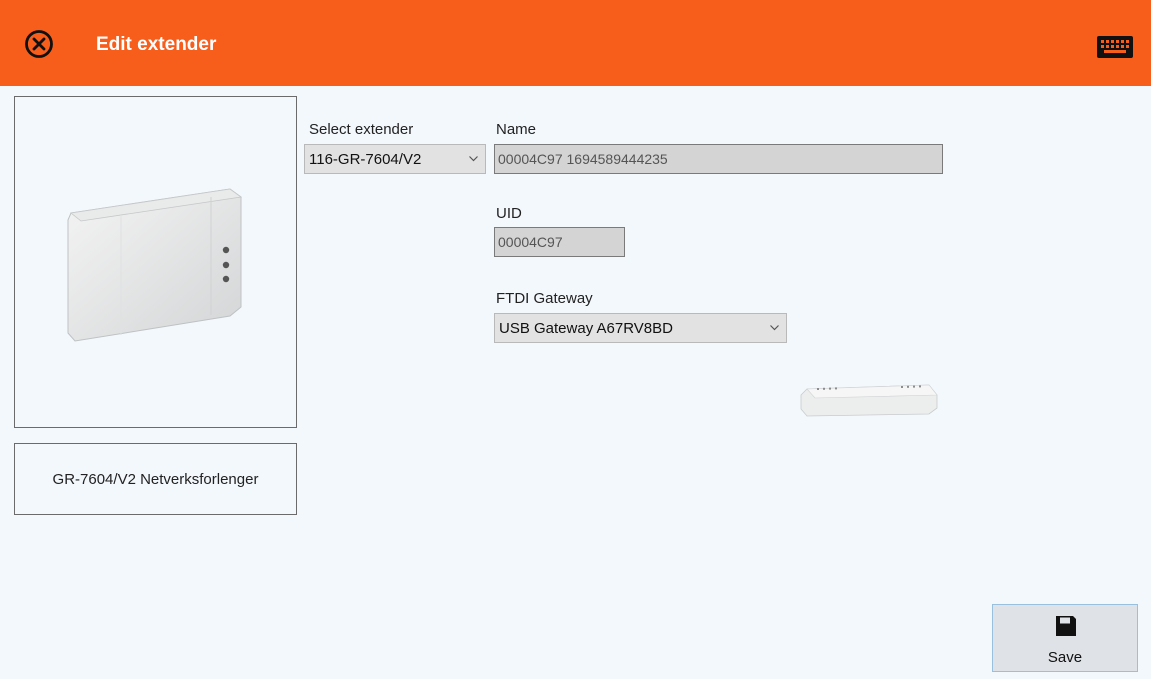 Image resolution: width=1151 pixels, height=679 pixels. What do you see at coordinates (575, 43) in the screenshot?
I see `header-bar: Edit extender` at bounding box center [575, 43].